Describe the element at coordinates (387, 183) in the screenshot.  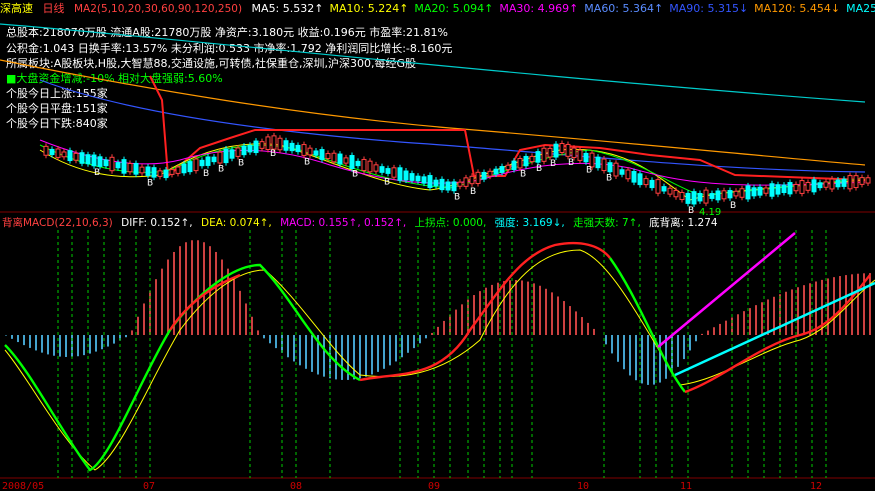
I see `buy-marker-8: B` at that location.